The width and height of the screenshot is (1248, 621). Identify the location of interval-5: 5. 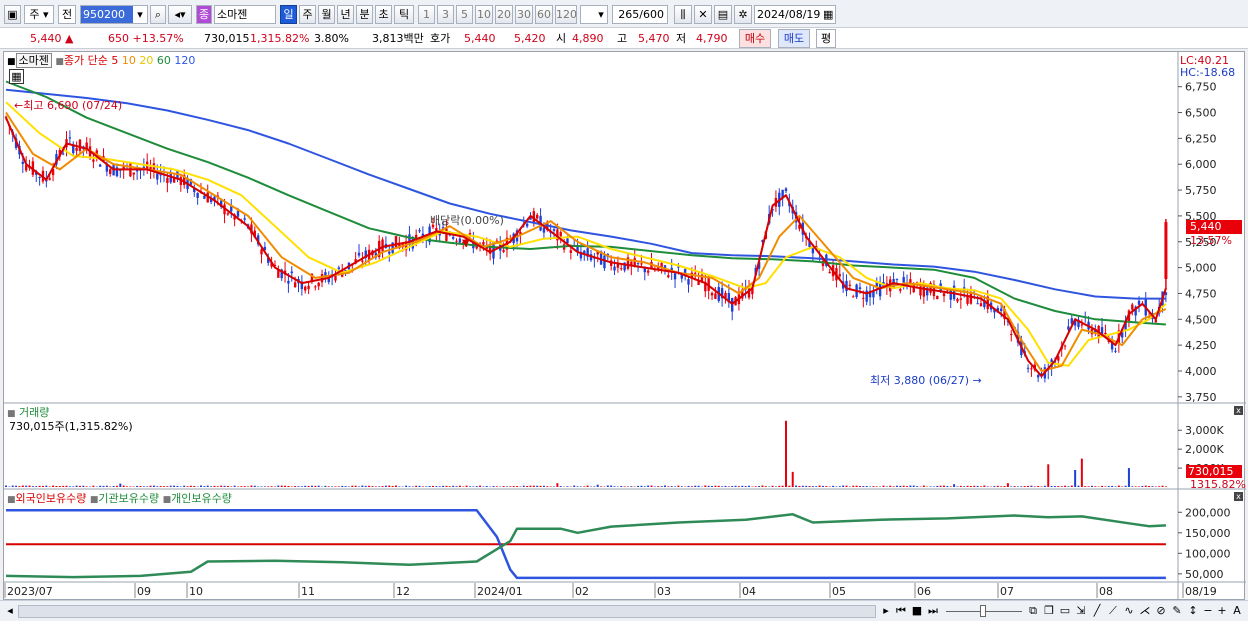
(464, 14).